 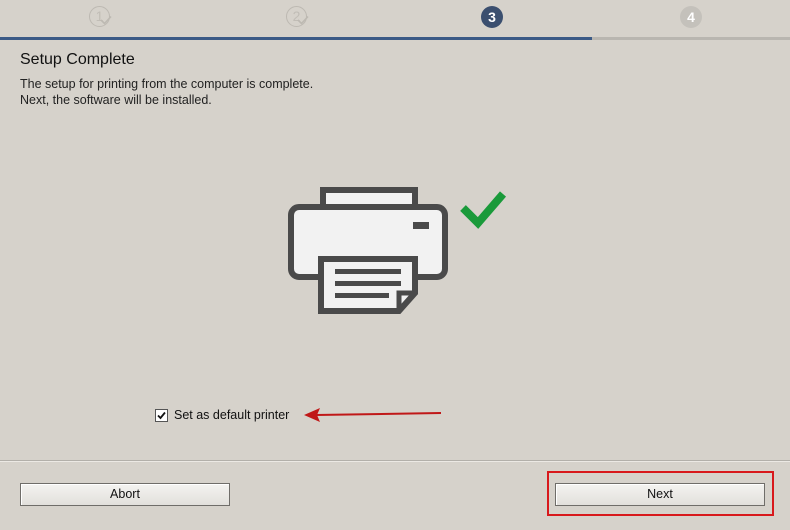 I want to click on default-printer-option: Set as default printer, so click(x=222, y=415).